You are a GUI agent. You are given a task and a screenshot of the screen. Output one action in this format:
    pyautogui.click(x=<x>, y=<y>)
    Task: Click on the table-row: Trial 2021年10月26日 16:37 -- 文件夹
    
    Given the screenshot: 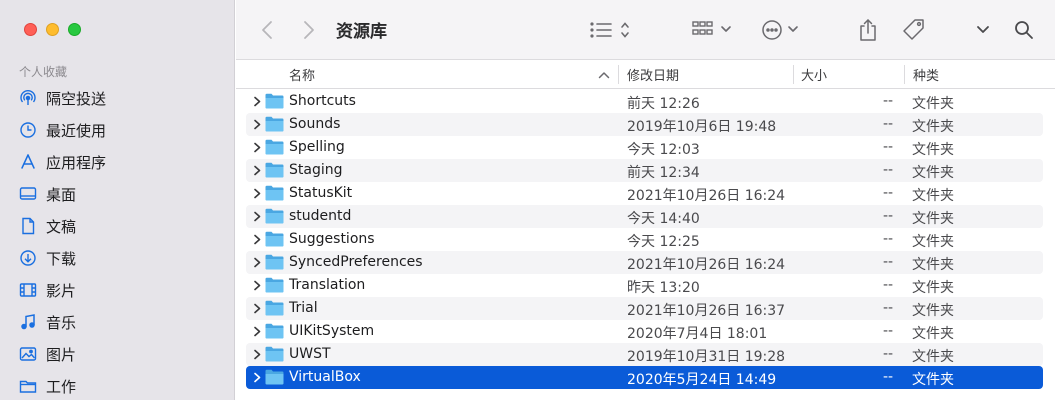 What is the action you would take?
    pyautogui.click(x=644, y=308)
    